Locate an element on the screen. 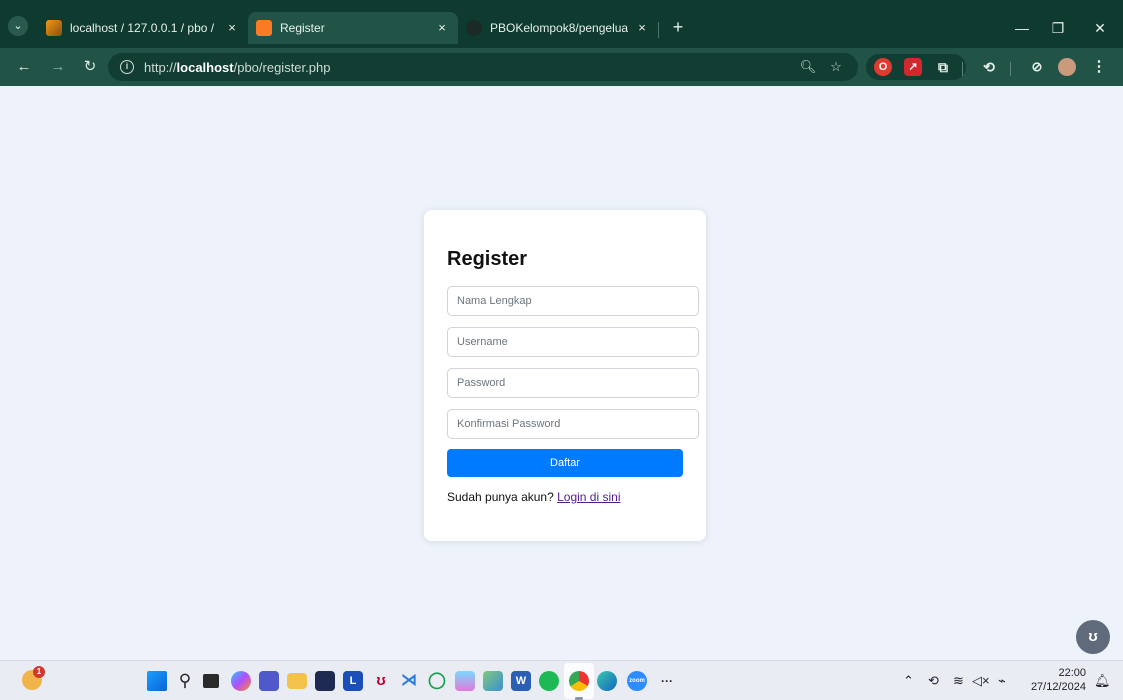  copilot-icon is located at coordinates (241, 681).